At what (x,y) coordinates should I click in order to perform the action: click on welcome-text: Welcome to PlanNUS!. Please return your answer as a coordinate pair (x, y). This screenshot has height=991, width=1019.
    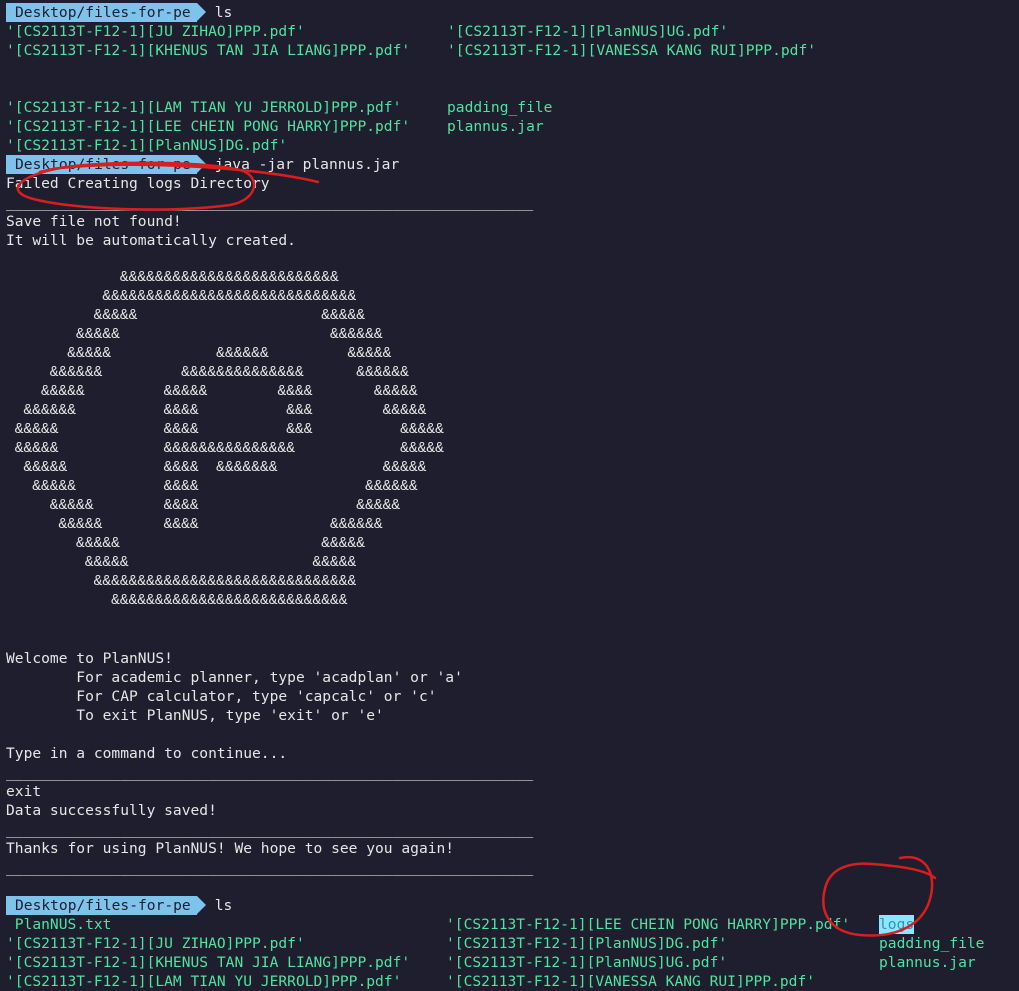
    Looking at the image, I should click on (89, 658).